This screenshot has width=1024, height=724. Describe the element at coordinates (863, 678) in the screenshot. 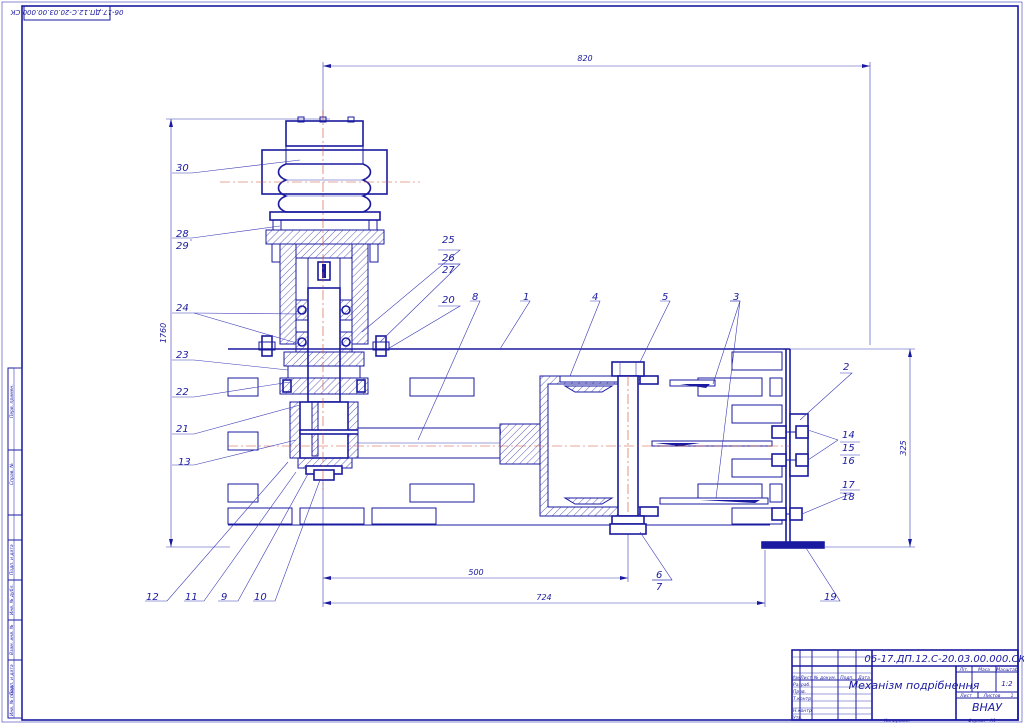

I see `title-block-h-date: Дата` at that location.